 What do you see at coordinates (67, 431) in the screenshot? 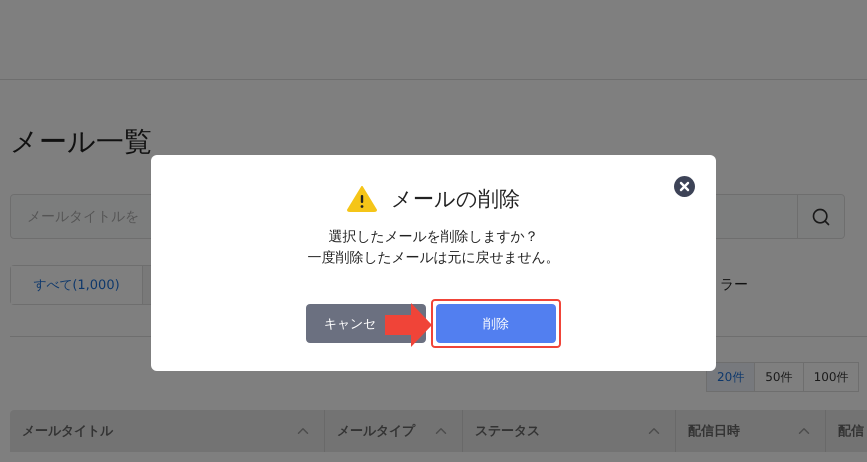
I see `column-header-label: メールタイトル` at bounding box center [67, 431].